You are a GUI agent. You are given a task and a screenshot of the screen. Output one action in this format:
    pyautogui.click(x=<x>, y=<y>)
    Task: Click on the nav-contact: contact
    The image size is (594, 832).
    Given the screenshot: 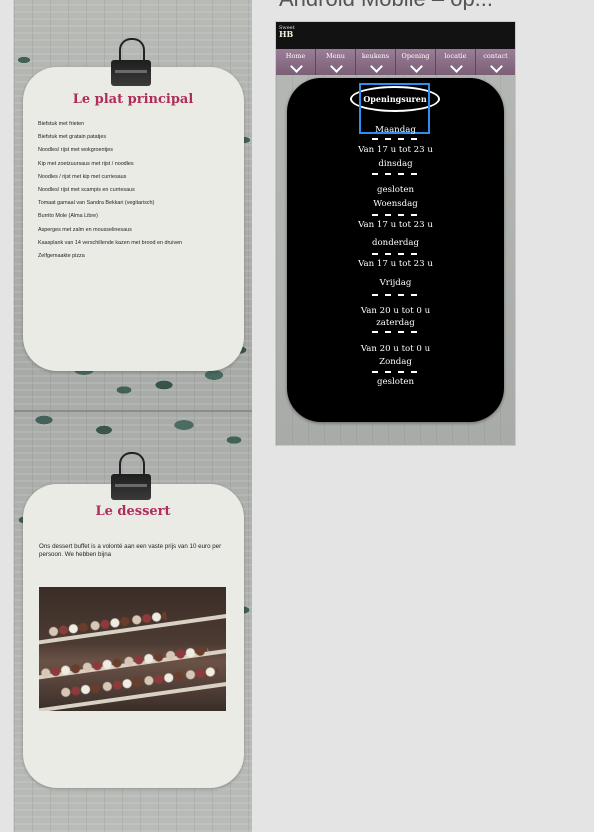 What is the action you would take?
    pyautogui.click(x=495, y=62)
    